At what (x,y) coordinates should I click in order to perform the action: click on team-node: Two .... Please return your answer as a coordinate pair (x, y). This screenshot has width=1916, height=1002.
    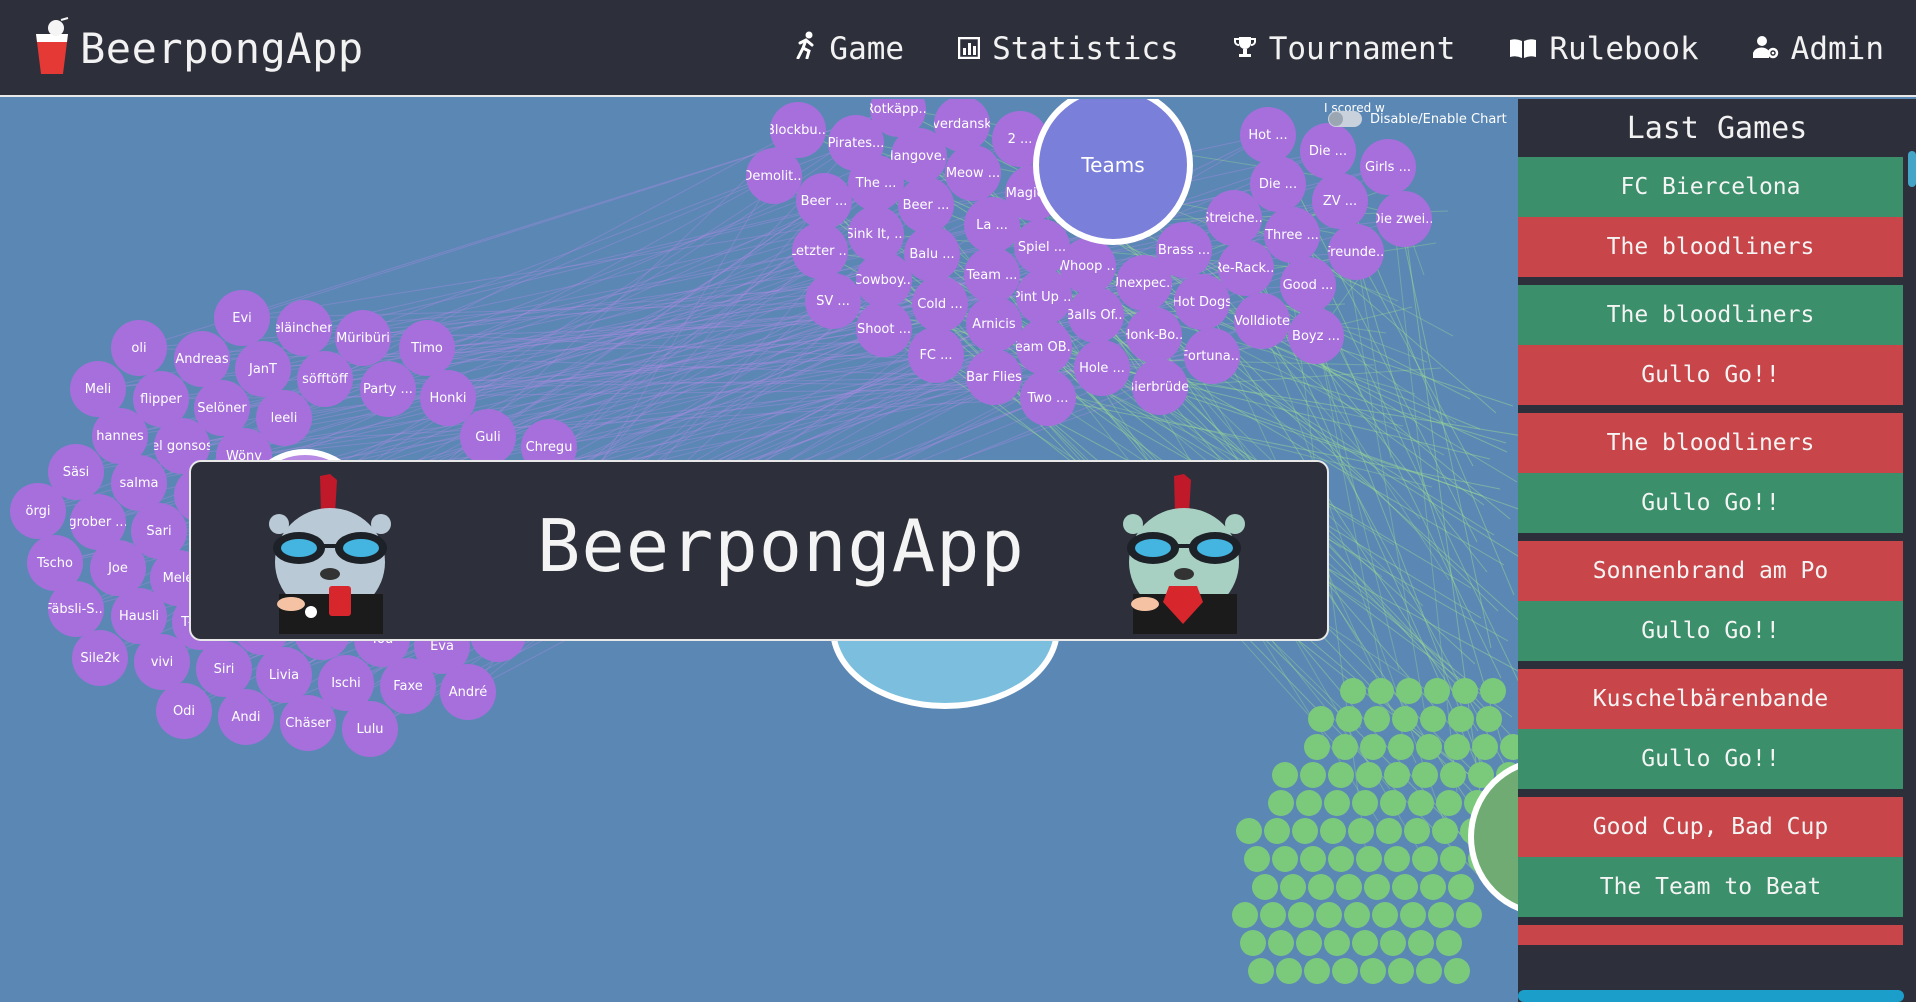
    Looking at the image, I should click on (1048, 398).